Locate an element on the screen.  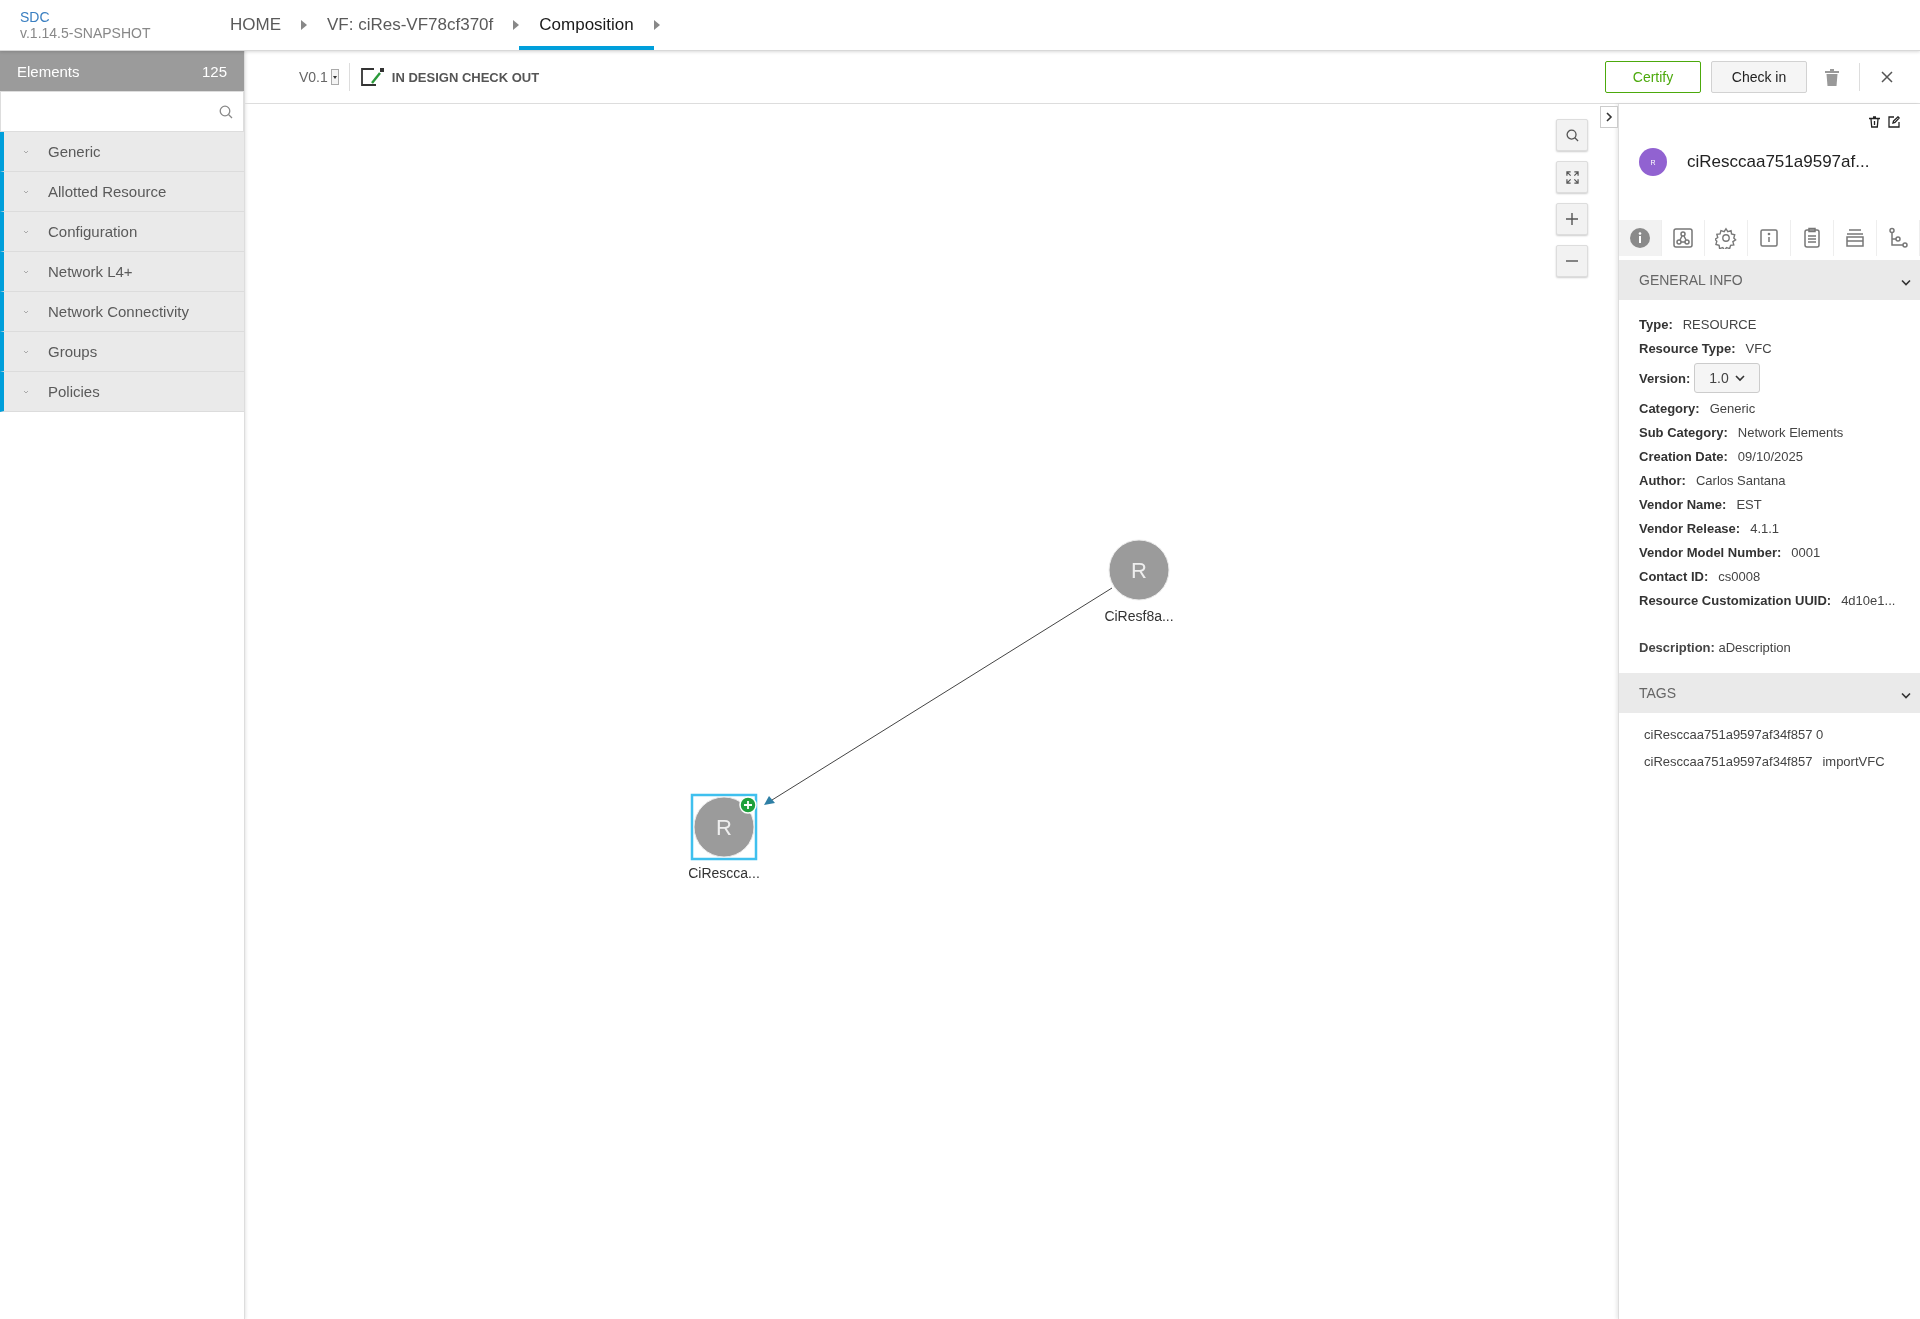
field-value: VFC is located at coordinates (1758, 348).